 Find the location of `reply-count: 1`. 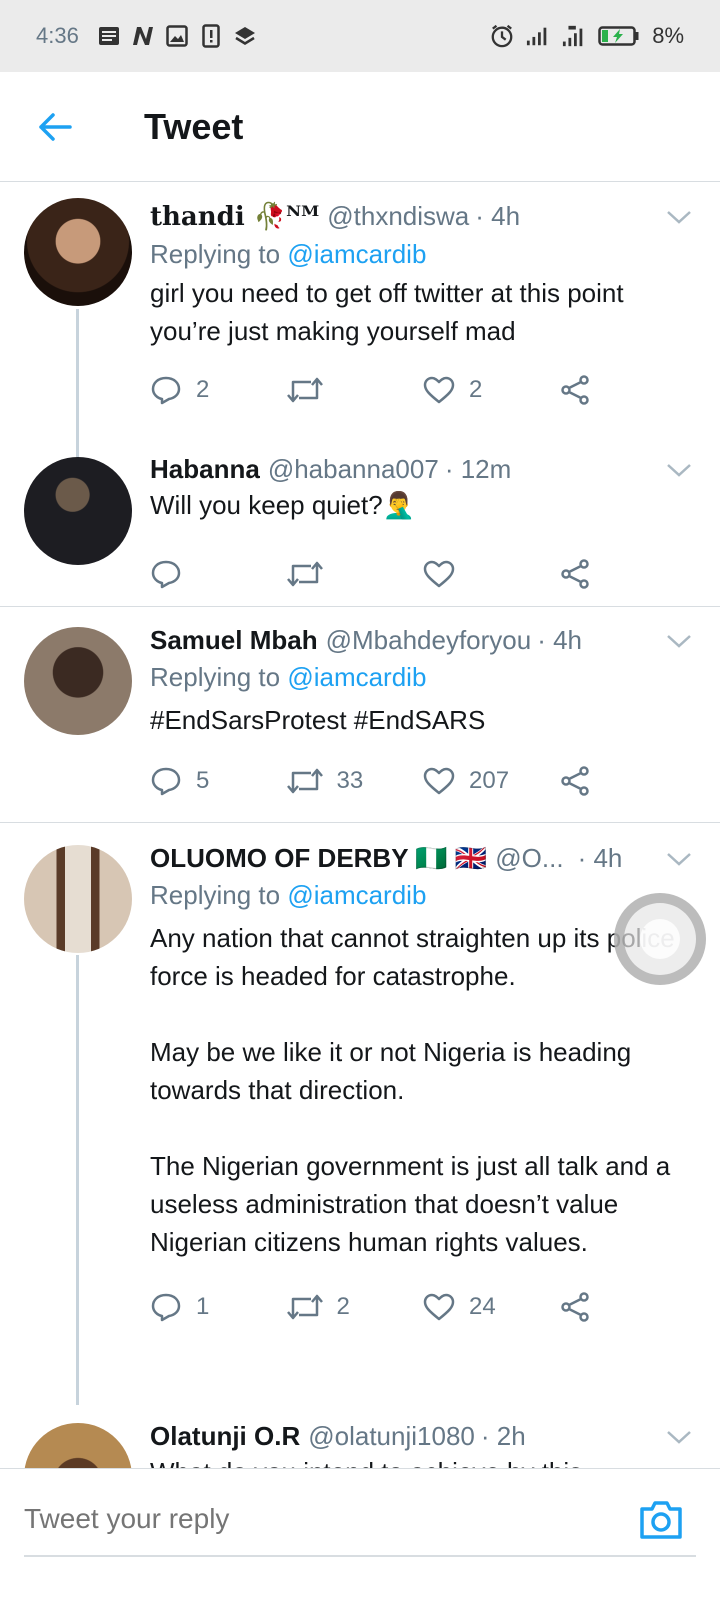

reply-count: 1 is located at coordinates (203, 1306).